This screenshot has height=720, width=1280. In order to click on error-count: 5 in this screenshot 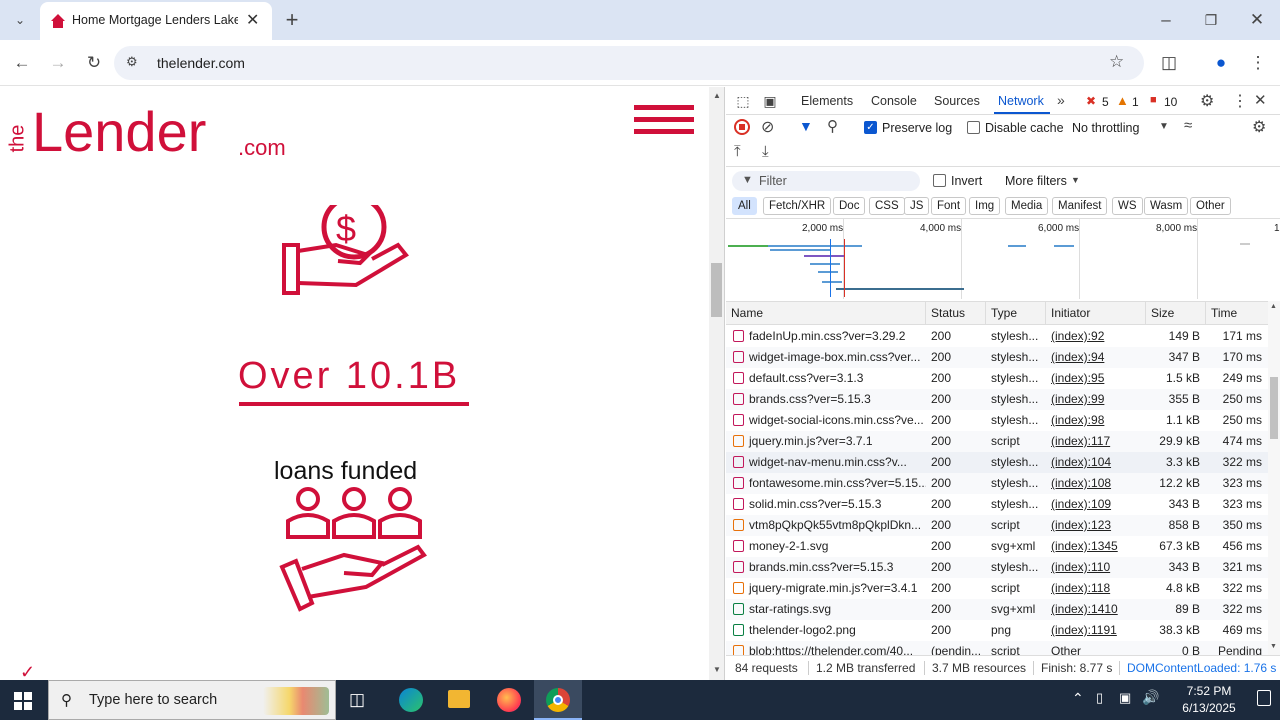, I will do `click(1105, 102)`.